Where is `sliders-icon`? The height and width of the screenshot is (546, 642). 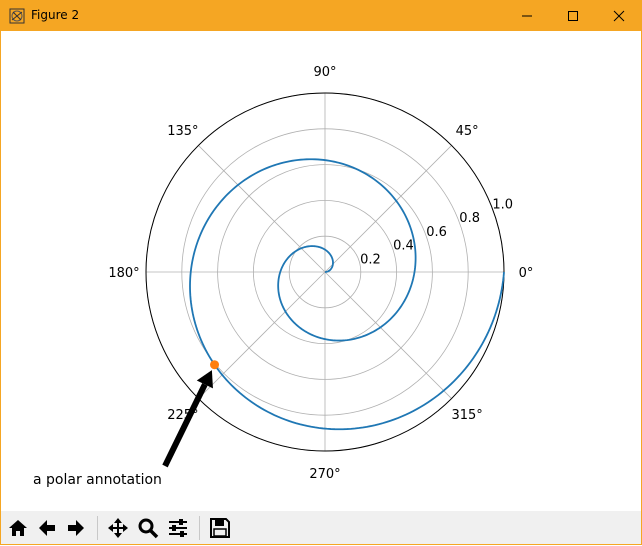 sliders-icon is located at coordinates (178, 528).